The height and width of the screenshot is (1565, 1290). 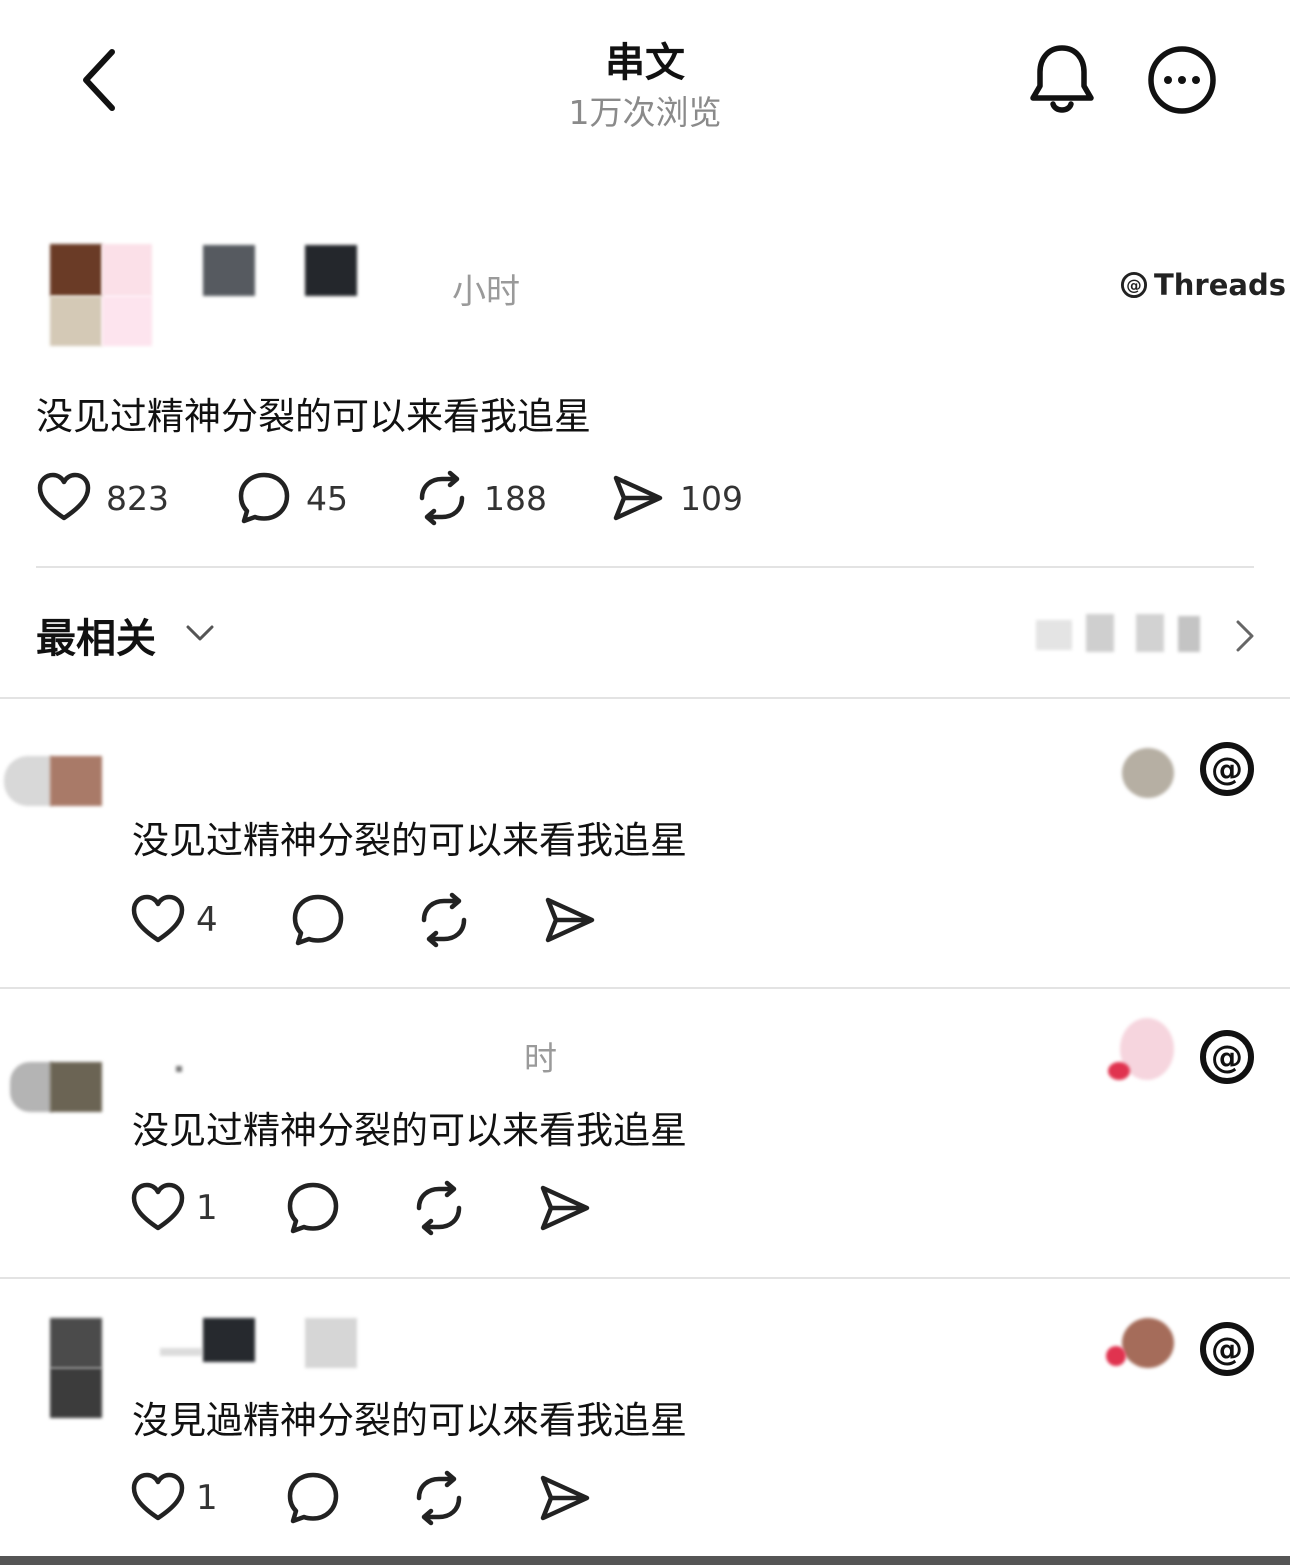 What do you see at coordinates (645, 1560) in the screenshot?
I see `bottom-edge-bar` at bounding box center [645, 1560].